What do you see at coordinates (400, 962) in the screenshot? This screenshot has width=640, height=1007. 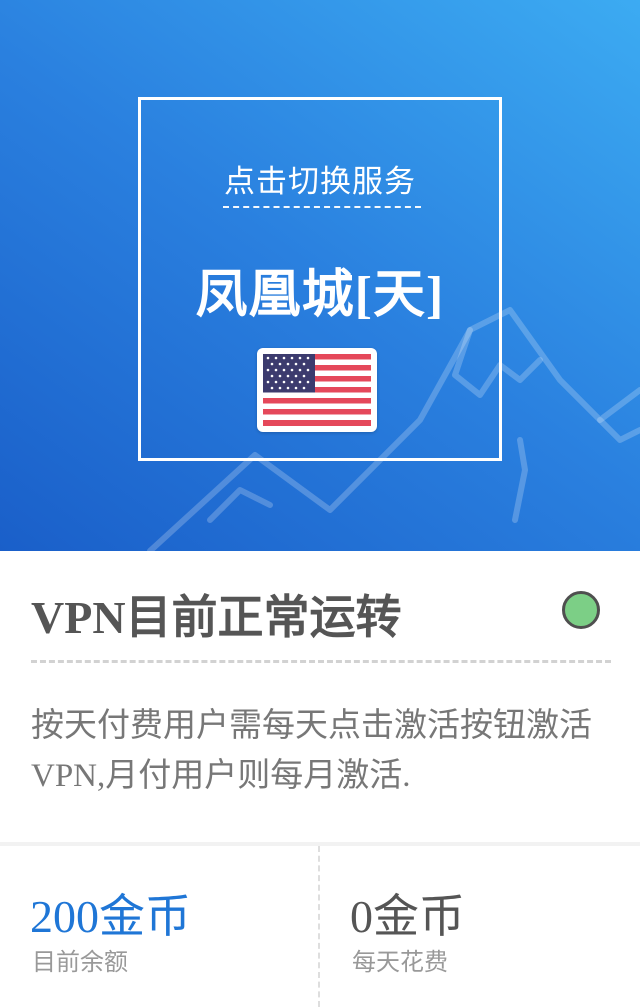 I see `daily-cost-label: 每天花费` at bounding box center [400, 962].